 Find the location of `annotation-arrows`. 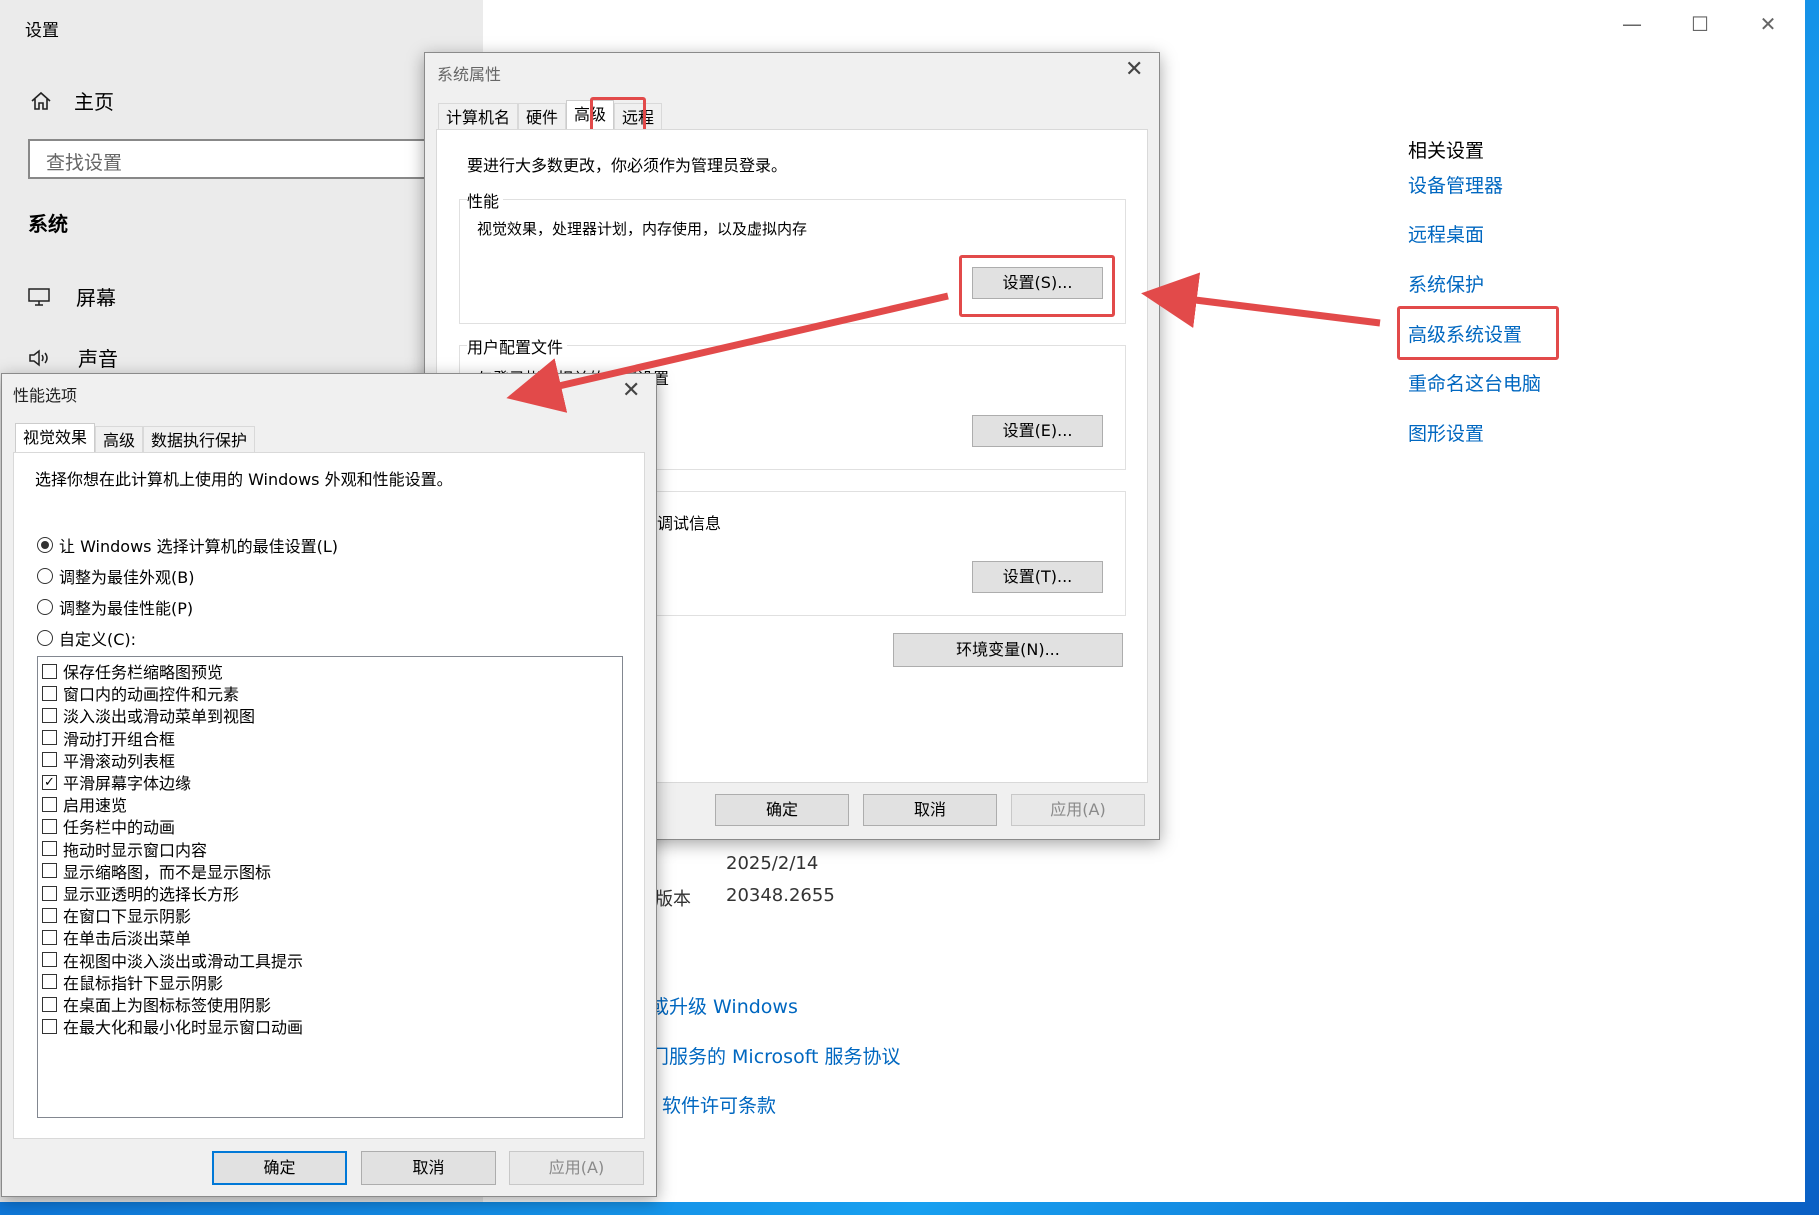

annotation-arrows is located at coordinates (943, 342).